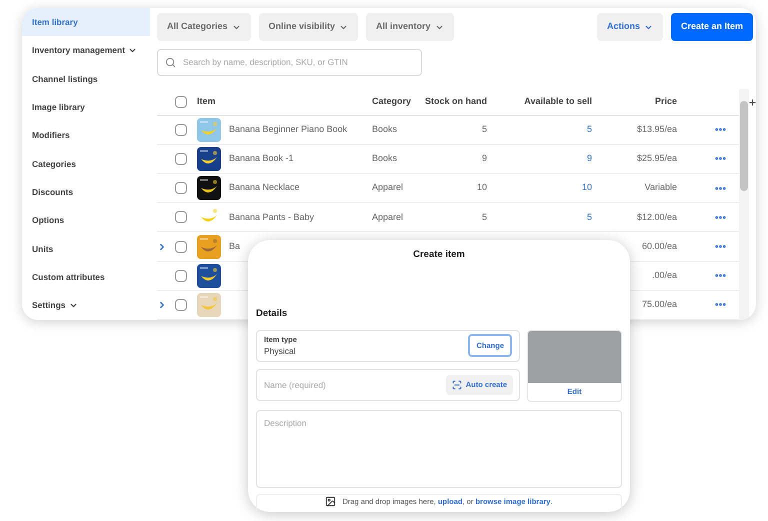 The image size is (768, 521). I want to click on scrollbar, so click(744, 204).